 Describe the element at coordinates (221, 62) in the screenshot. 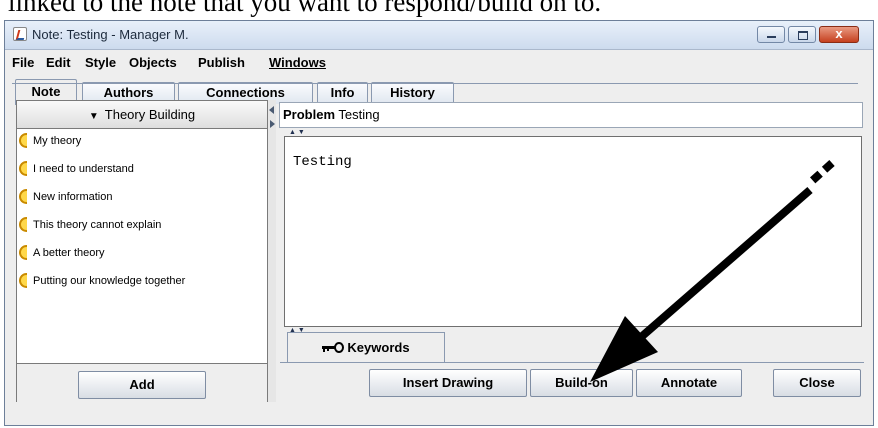

I see `menu-publish: Publish` at that location.